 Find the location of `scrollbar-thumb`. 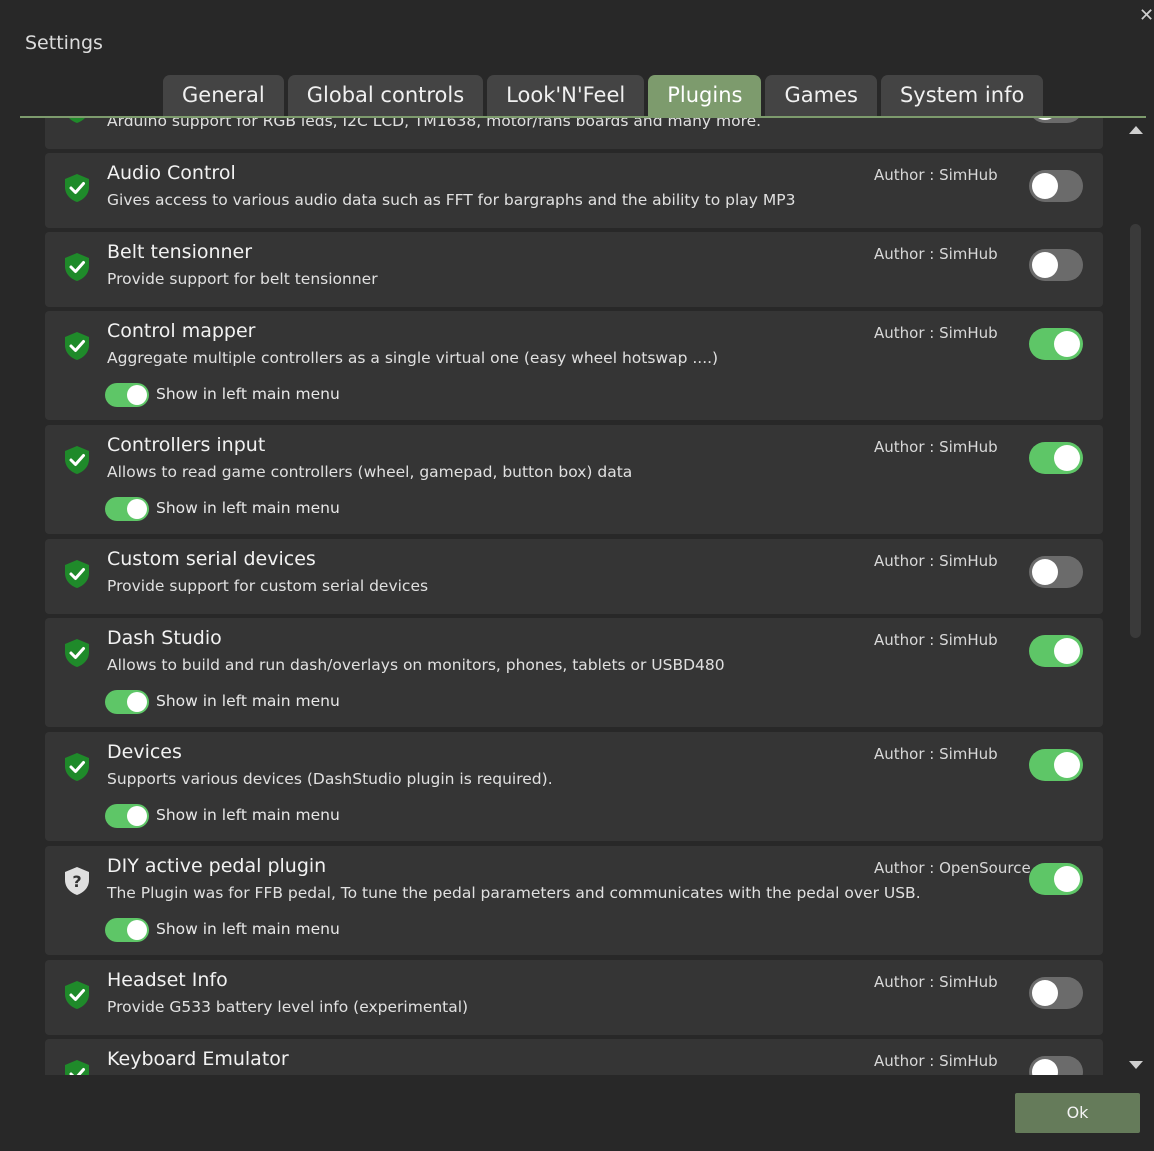

scrollbar-thumb is located at coordinates (1135, 431).